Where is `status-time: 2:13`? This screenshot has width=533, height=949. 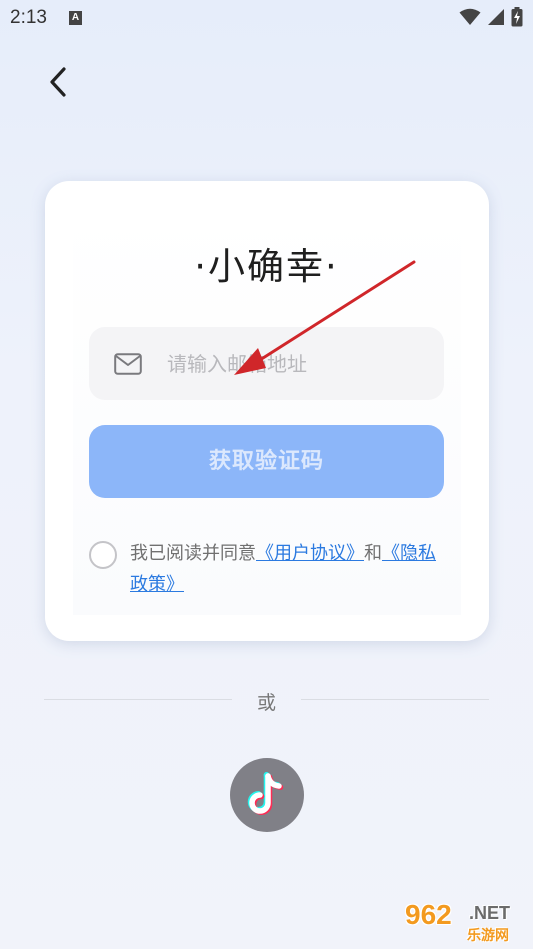 status-time: 2:13 is located at coordinates (28, 17).